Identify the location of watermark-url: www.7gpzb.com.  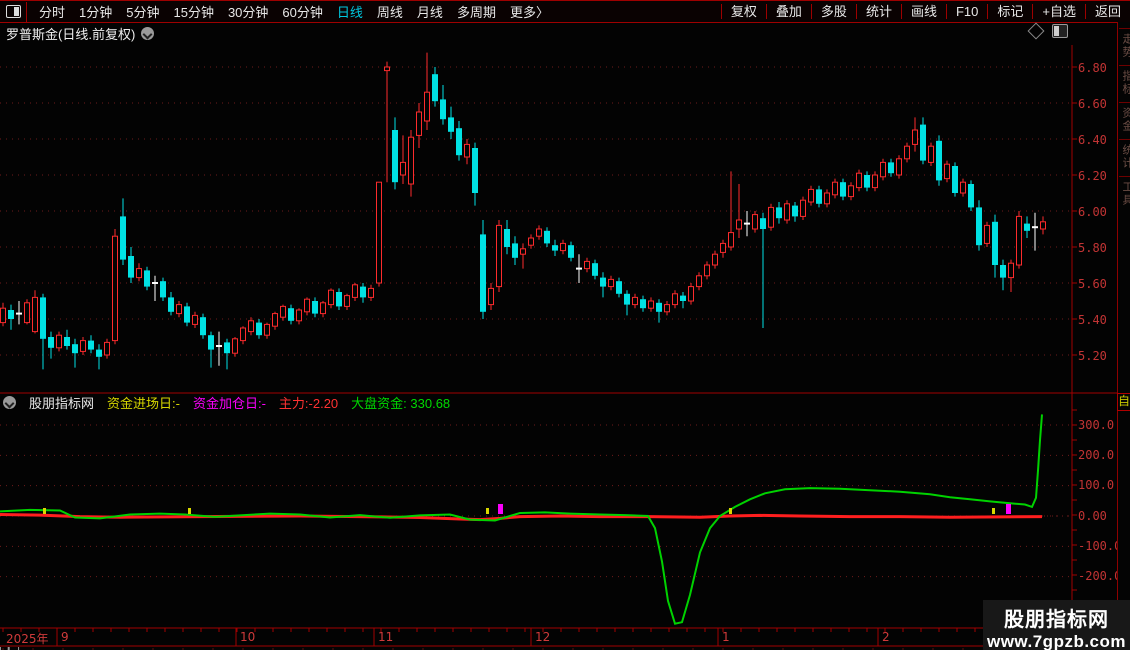
(1056, 641).